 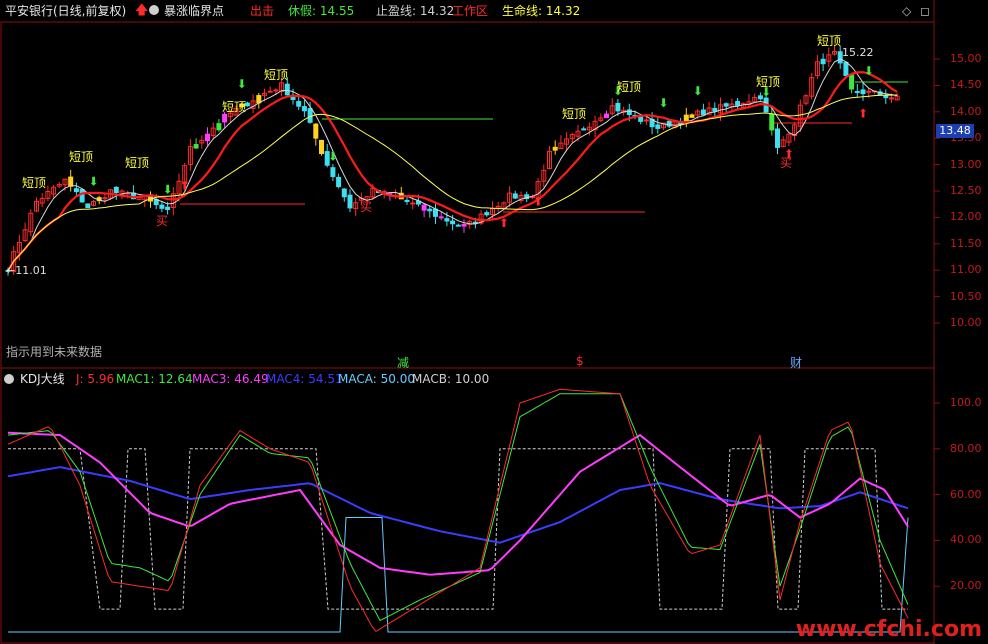 I want to click on price-tick-label: 14.00, so click(x=966, y=111).